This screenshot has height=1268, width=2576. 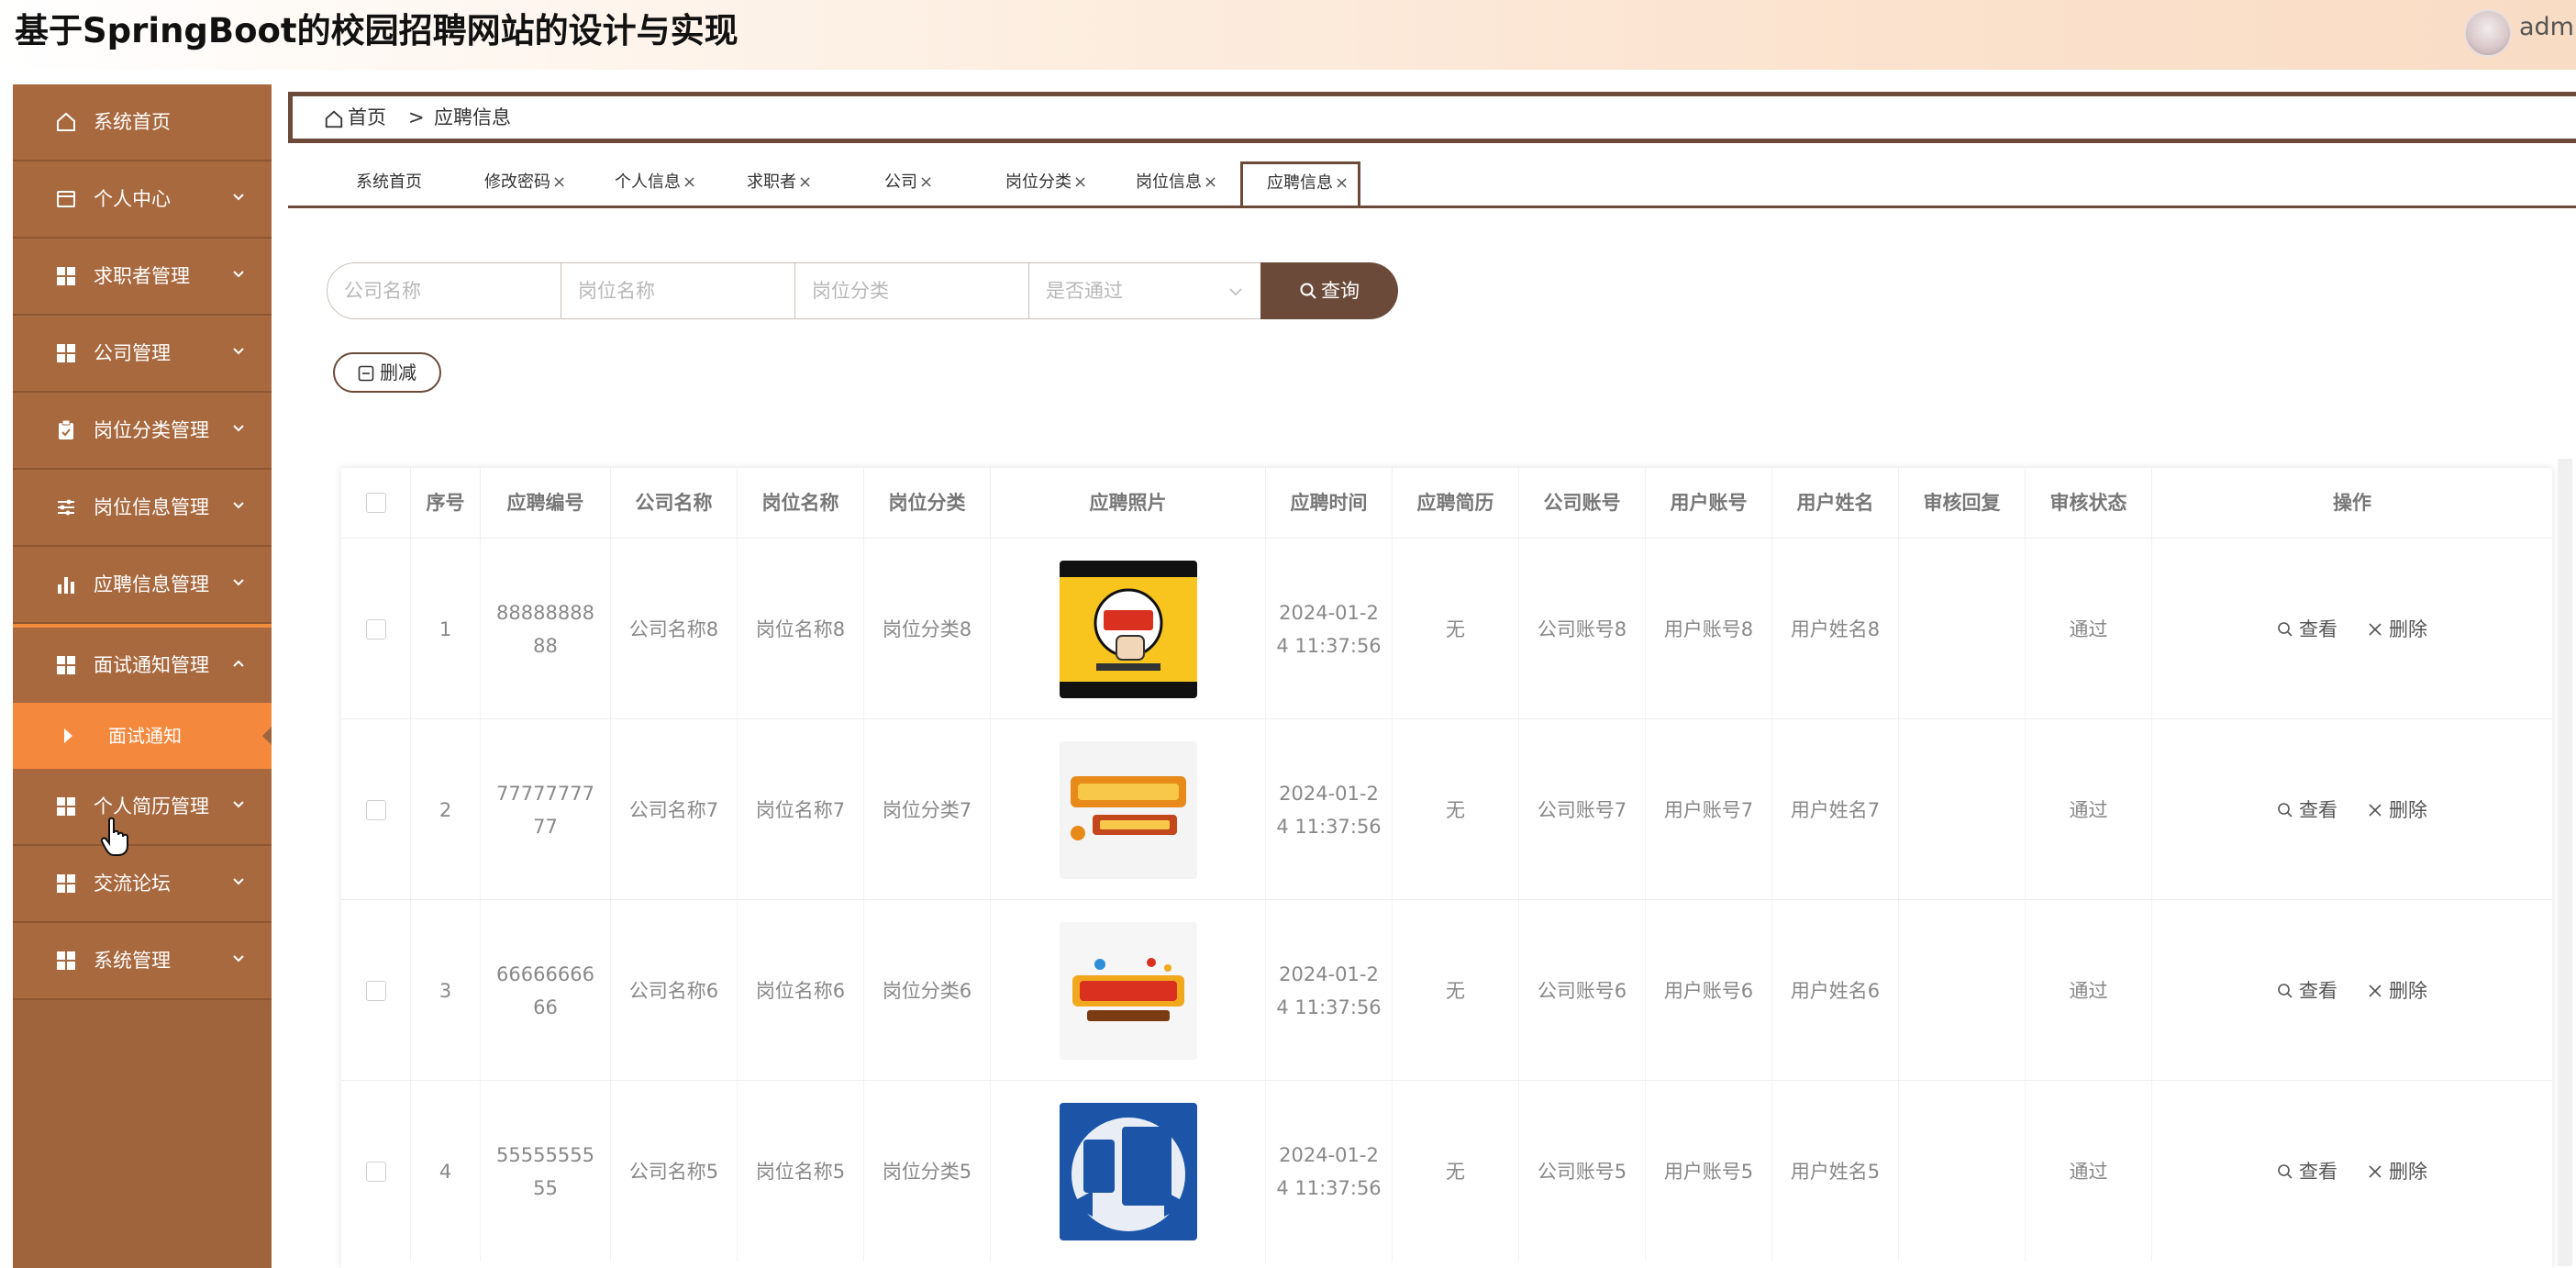 What do you see at coordinates (444, 291) in the screenshot?
I see `company-name-input: 公司名称` at bounding box center [444, 291].